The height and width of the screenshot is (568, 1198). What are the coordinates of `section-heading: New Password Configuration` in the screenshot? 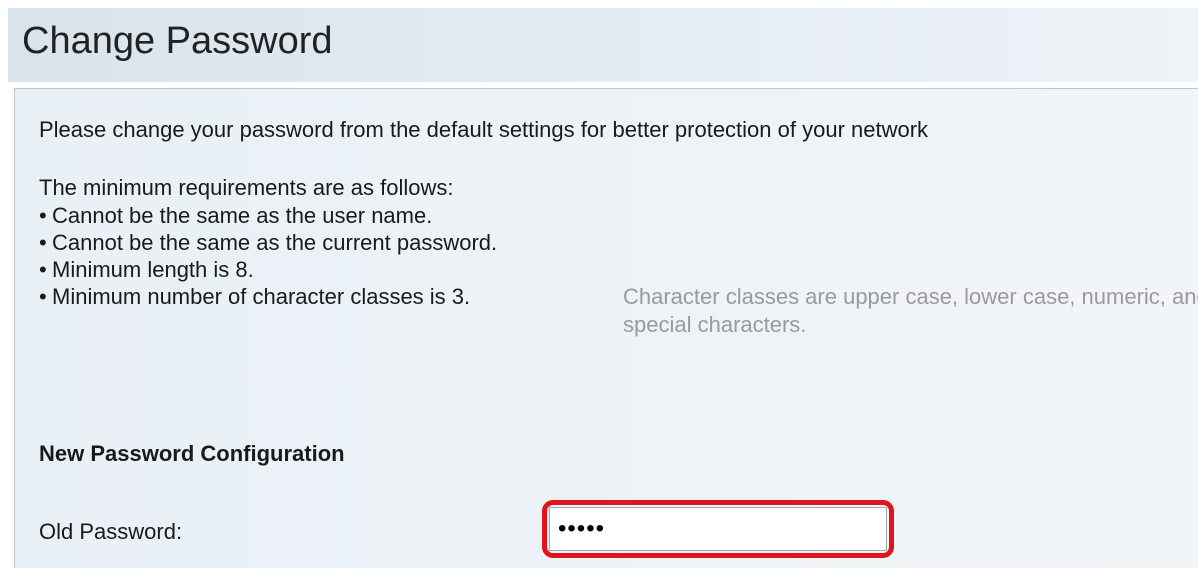 It's located at (192, 453).